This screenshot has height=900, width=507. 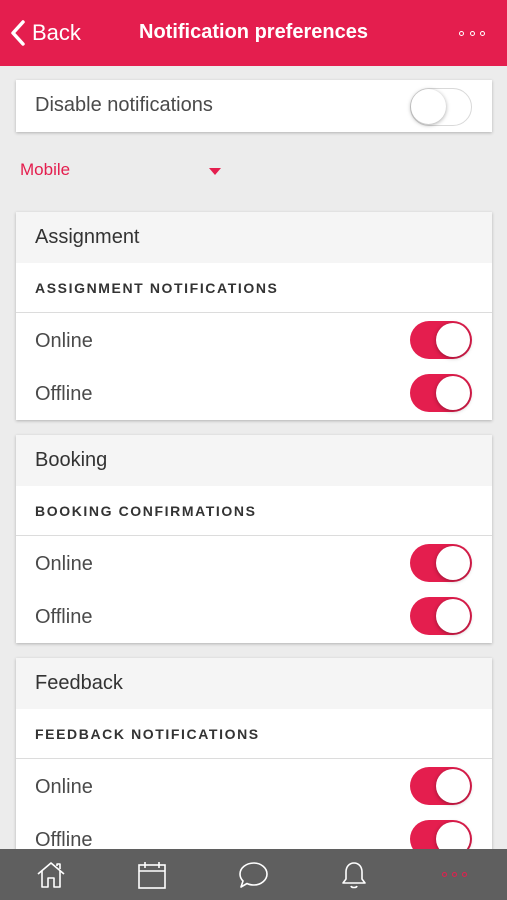 I want to click on tab-calendar, so click(x=151, y=874).